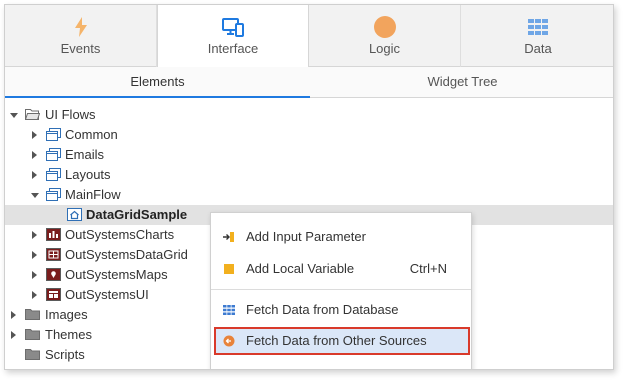  I want to click on tab-data-label: Data, so click(538, 48).